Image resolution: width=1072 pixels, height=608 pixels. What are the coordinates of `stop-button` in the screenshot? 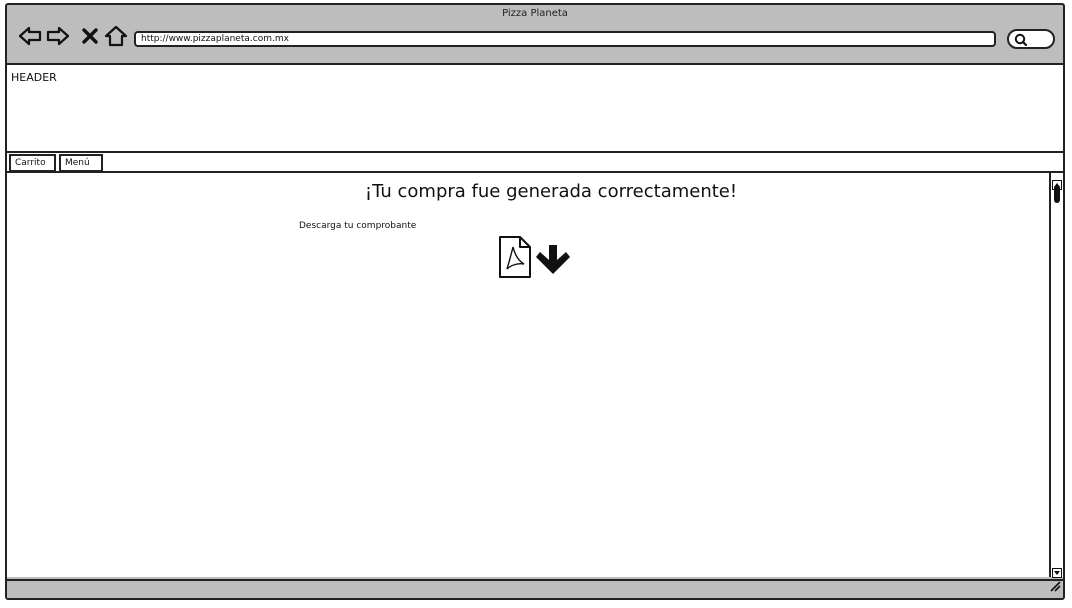 It's located at (90, 36).